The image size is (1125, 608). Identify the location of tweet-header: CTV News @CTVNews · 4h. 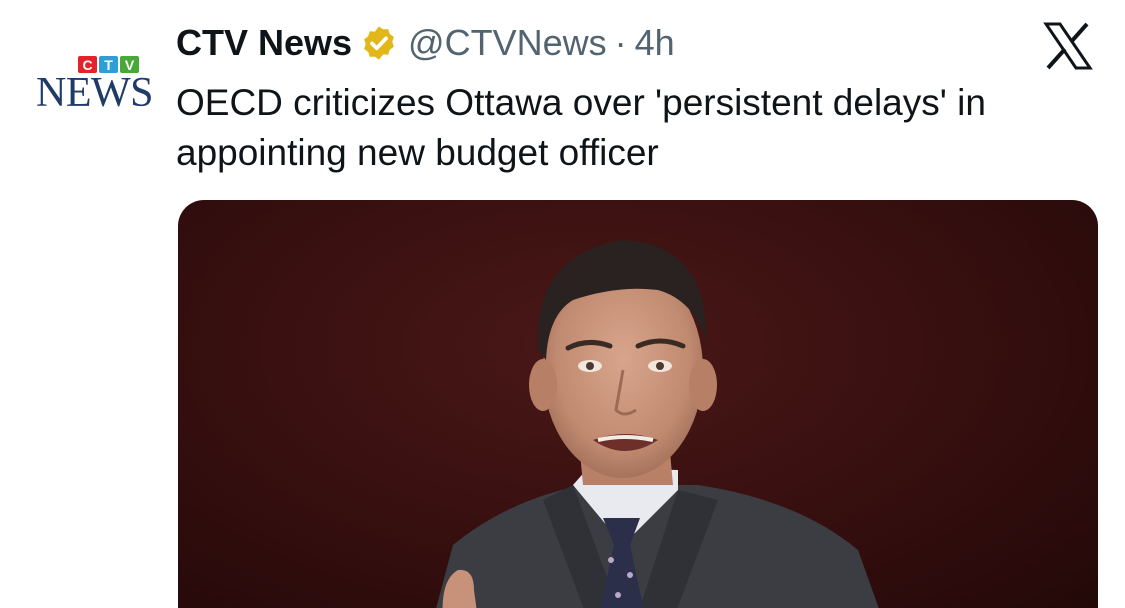
(425, 43).